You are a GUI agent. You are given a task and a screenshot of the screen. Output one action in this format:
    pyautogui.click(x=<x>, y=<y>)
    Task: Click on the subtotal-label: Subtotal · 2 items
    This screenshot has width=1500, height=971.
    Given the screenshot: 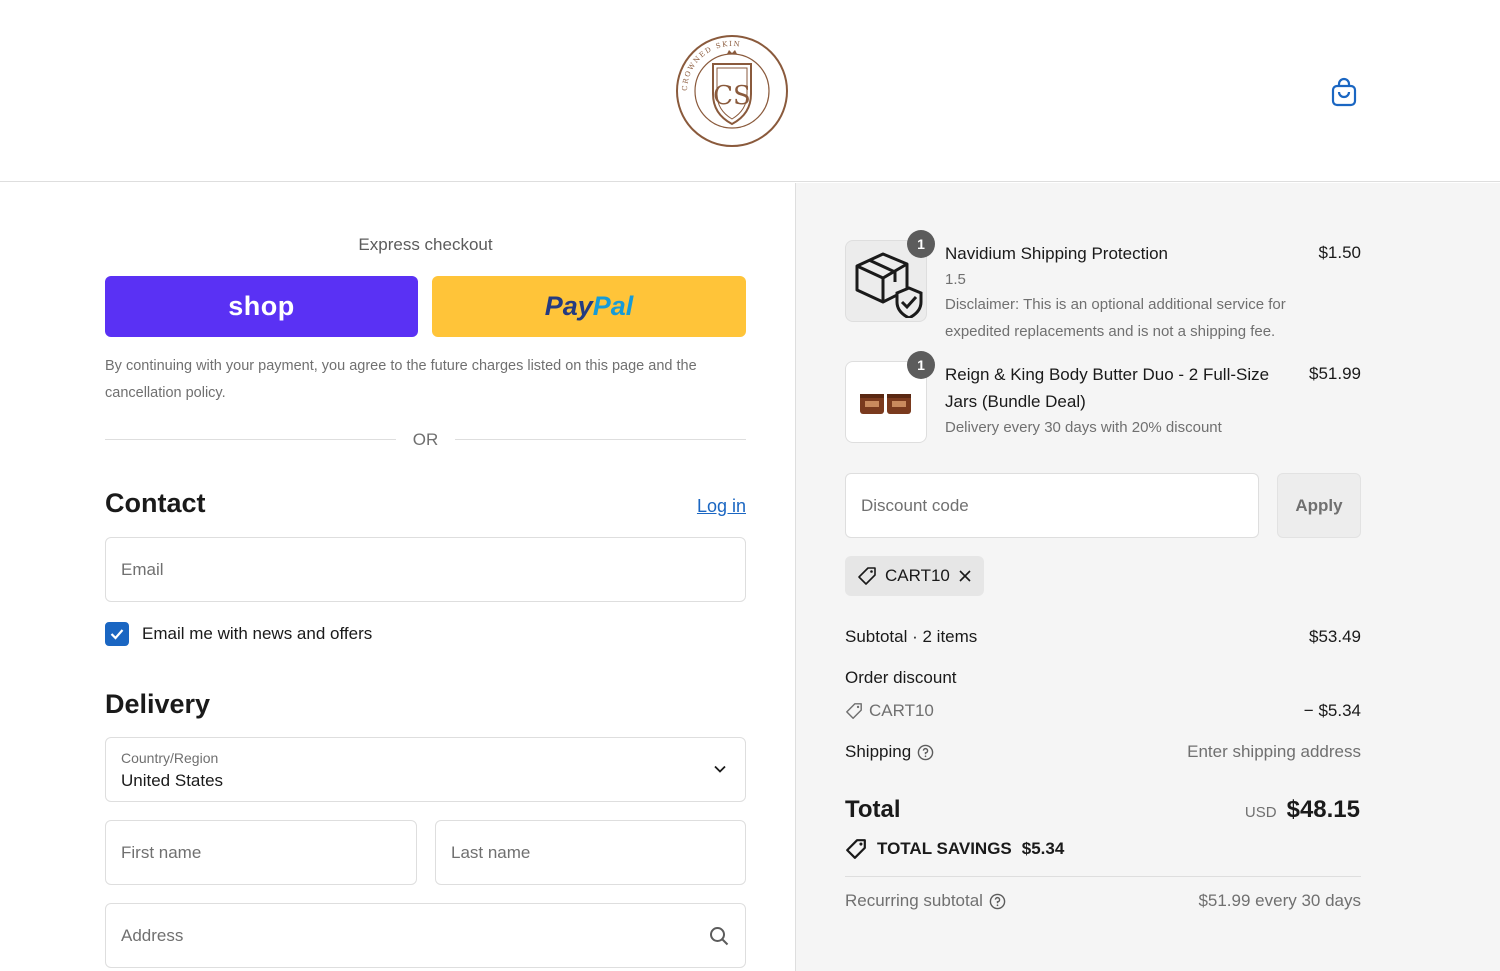 What is the action you would take?
    pyautogui.click(x=911, y=636)
    